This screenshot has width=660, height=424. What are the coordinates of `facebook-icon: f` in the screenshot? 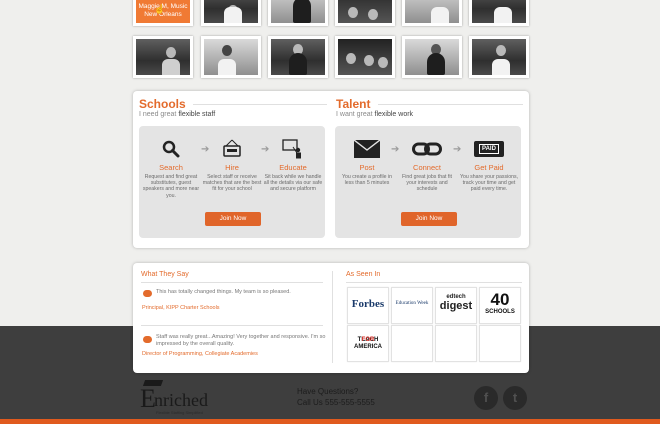 It's located at (486, 398).